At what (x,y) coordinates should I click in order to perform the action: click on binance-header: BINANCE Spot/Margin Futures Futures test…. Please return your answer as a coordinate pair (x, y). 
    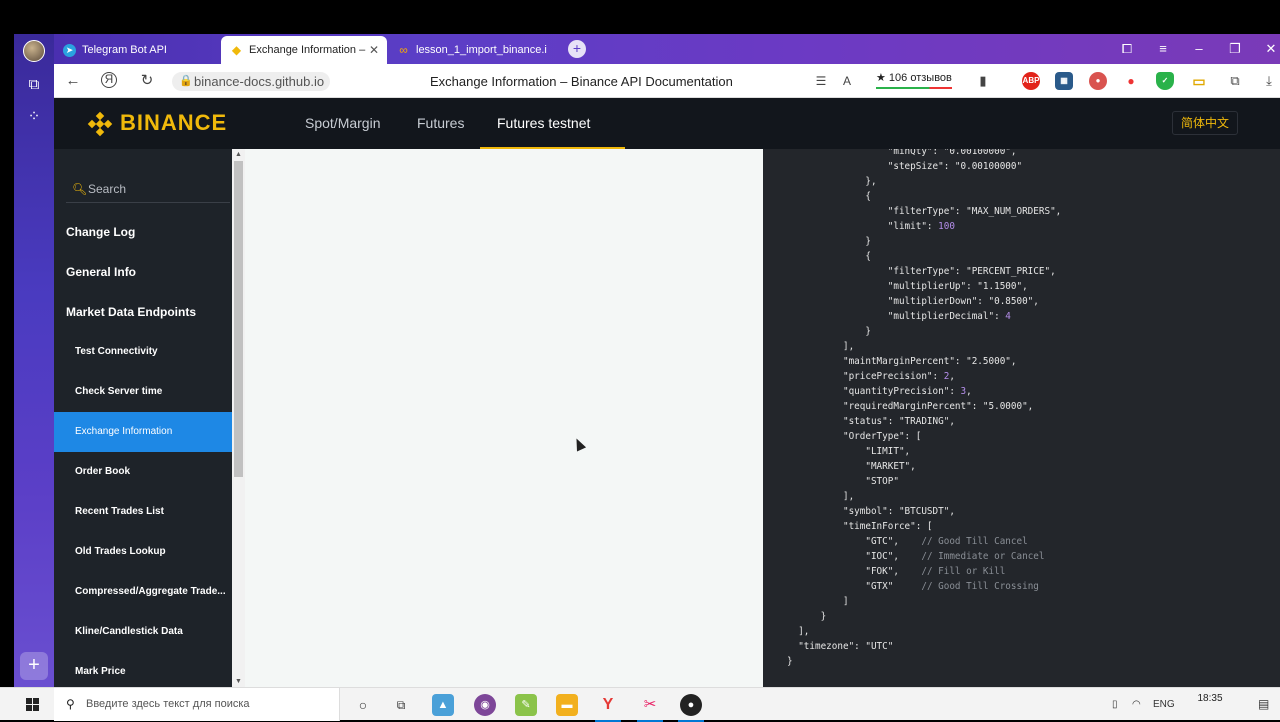
    Looking at the image, I should click on (667, 139).